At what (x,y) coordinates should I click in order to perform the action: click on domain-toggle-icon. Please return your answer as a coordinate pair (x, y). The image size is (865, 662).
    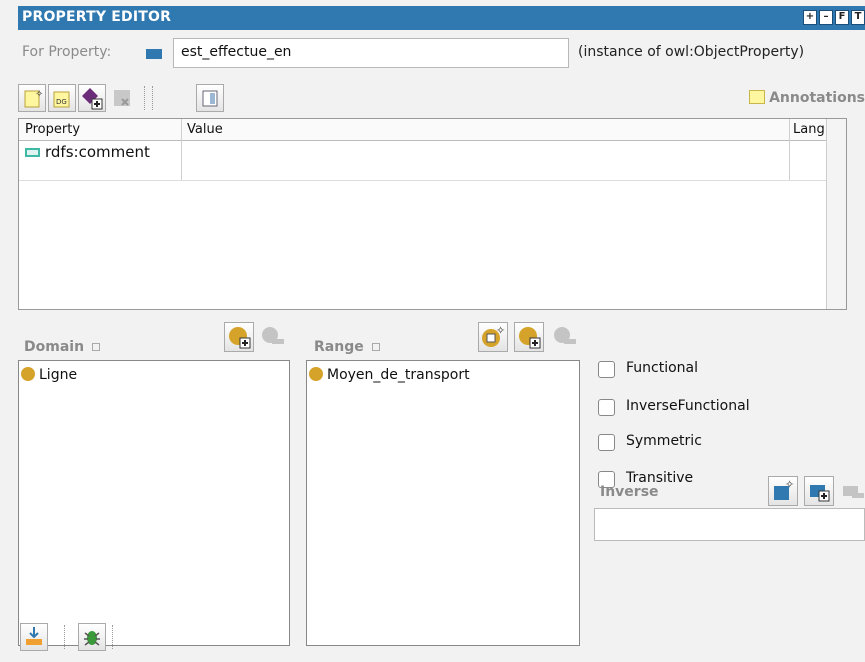
    Looking at the image, I should click on (96, 347).